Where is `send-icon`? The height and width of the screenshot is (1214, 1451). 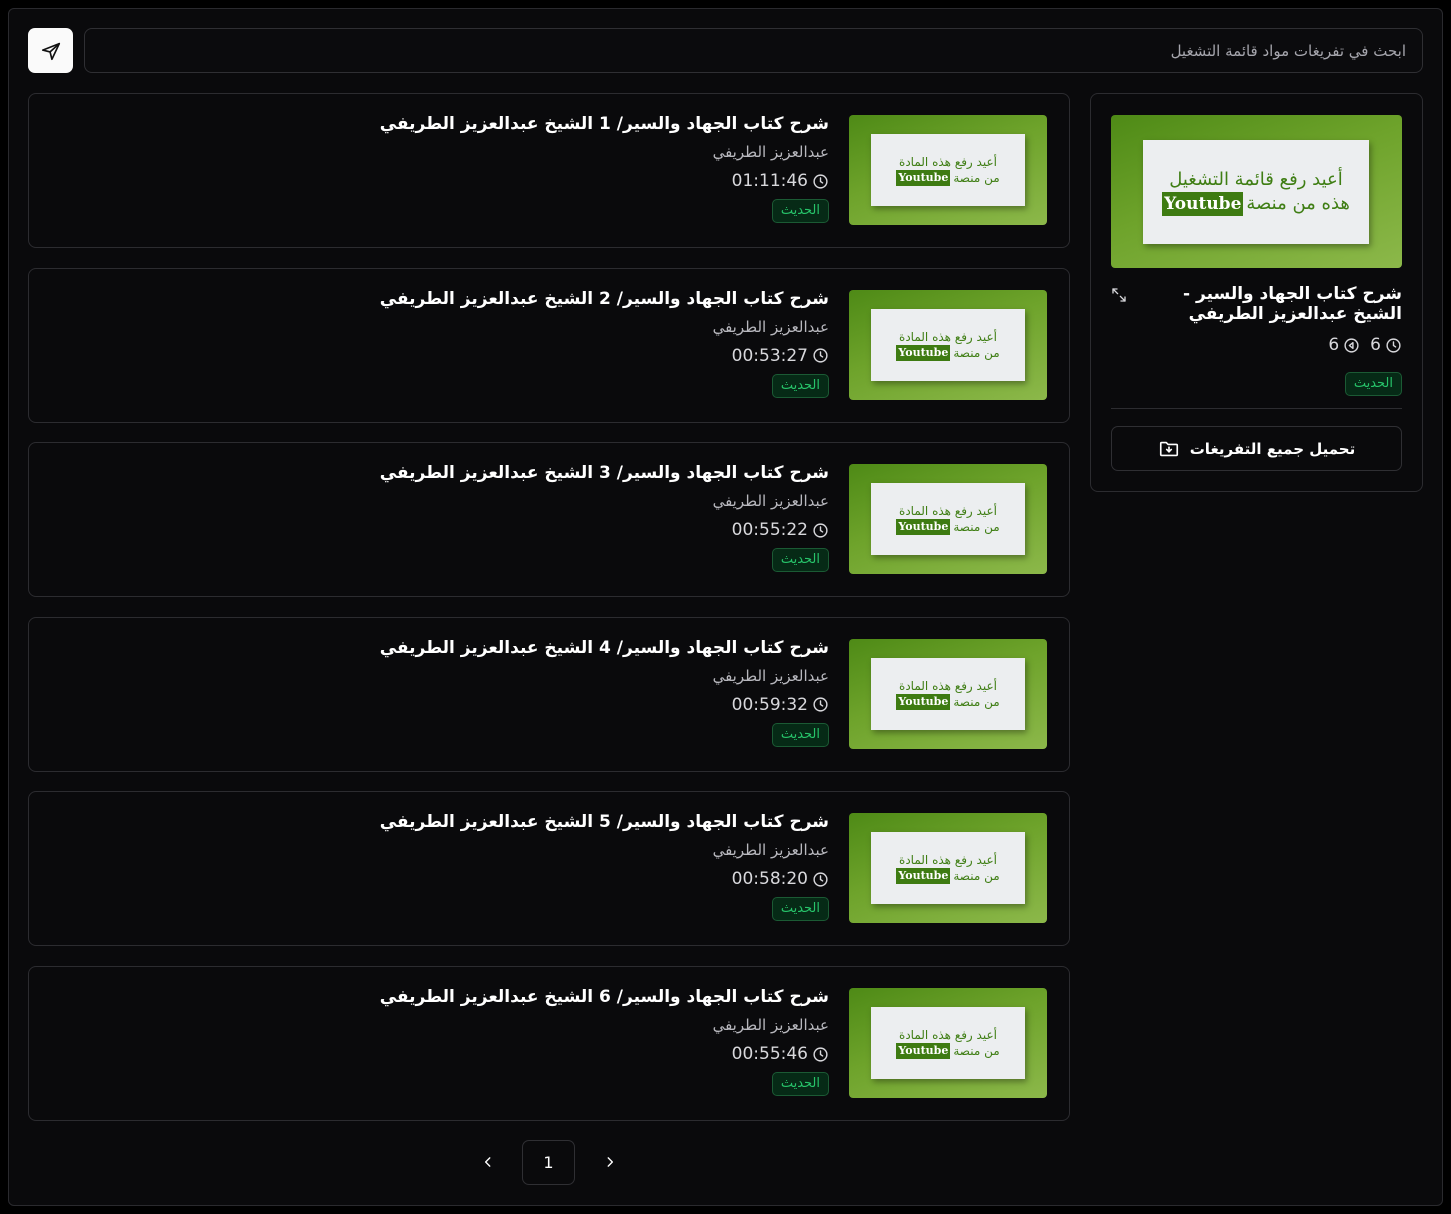 send-icon is located at coordinates (50, 51).